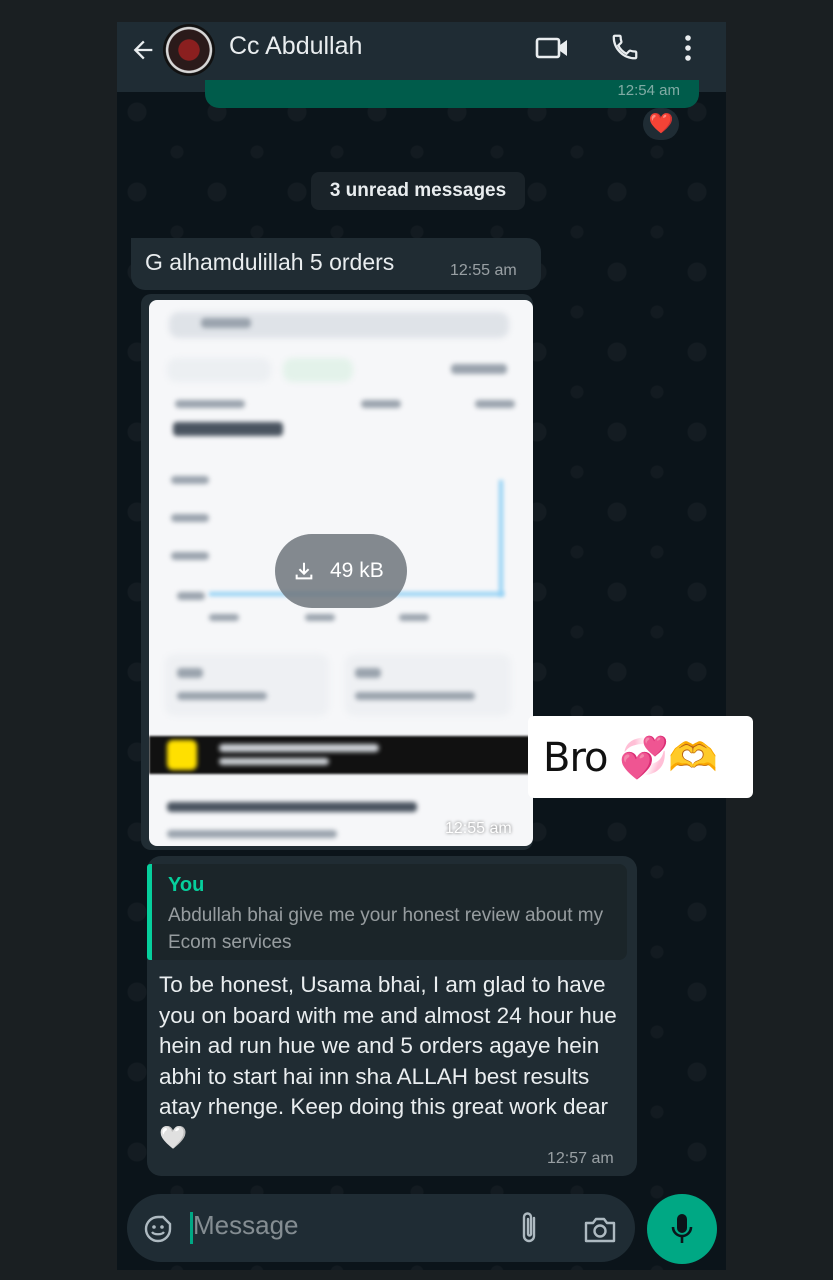  I want to click on download-size: 49 kB, so click(357, 571).